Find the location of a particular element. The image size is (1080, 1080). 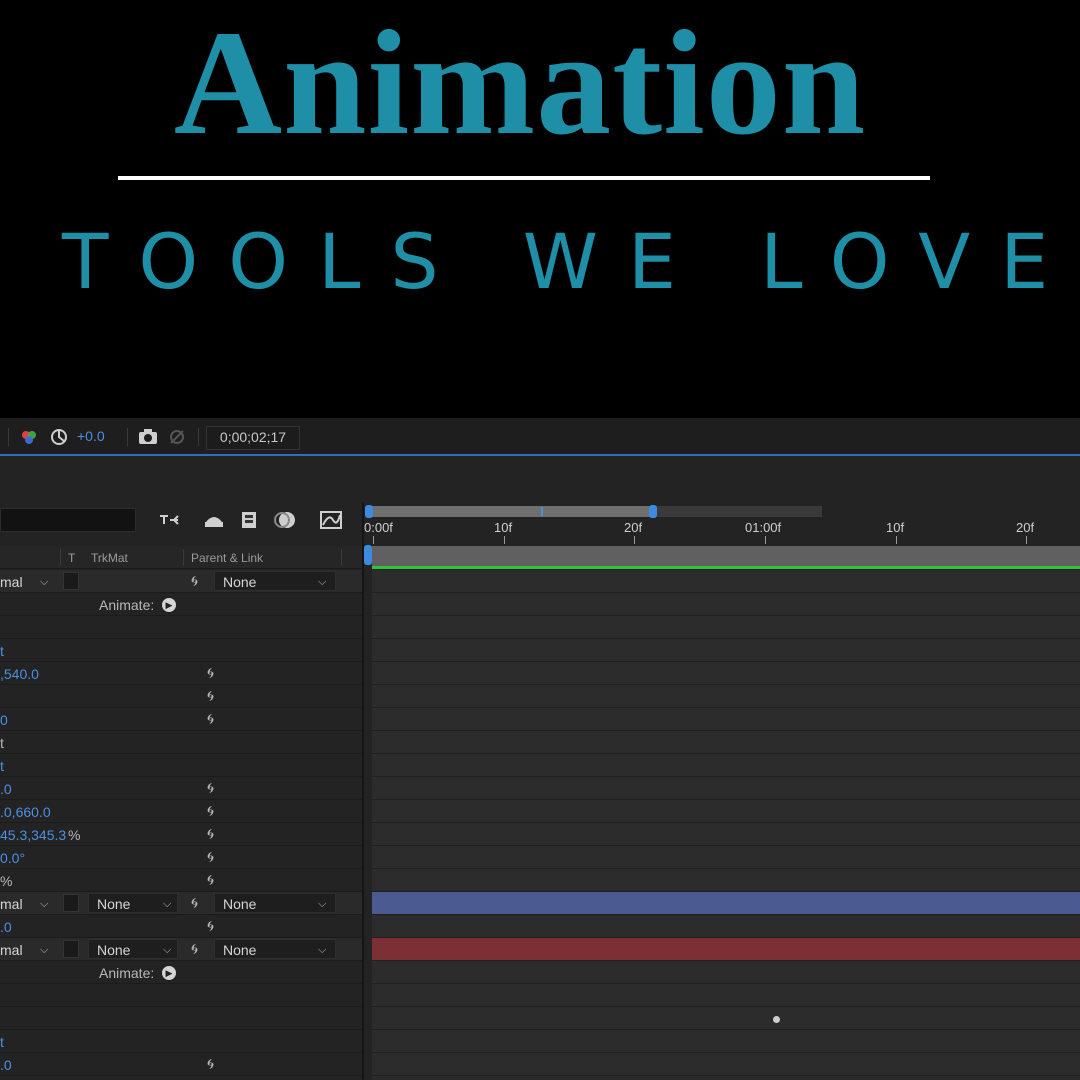

keyframe-marker is located at coordinates (776, 1019).